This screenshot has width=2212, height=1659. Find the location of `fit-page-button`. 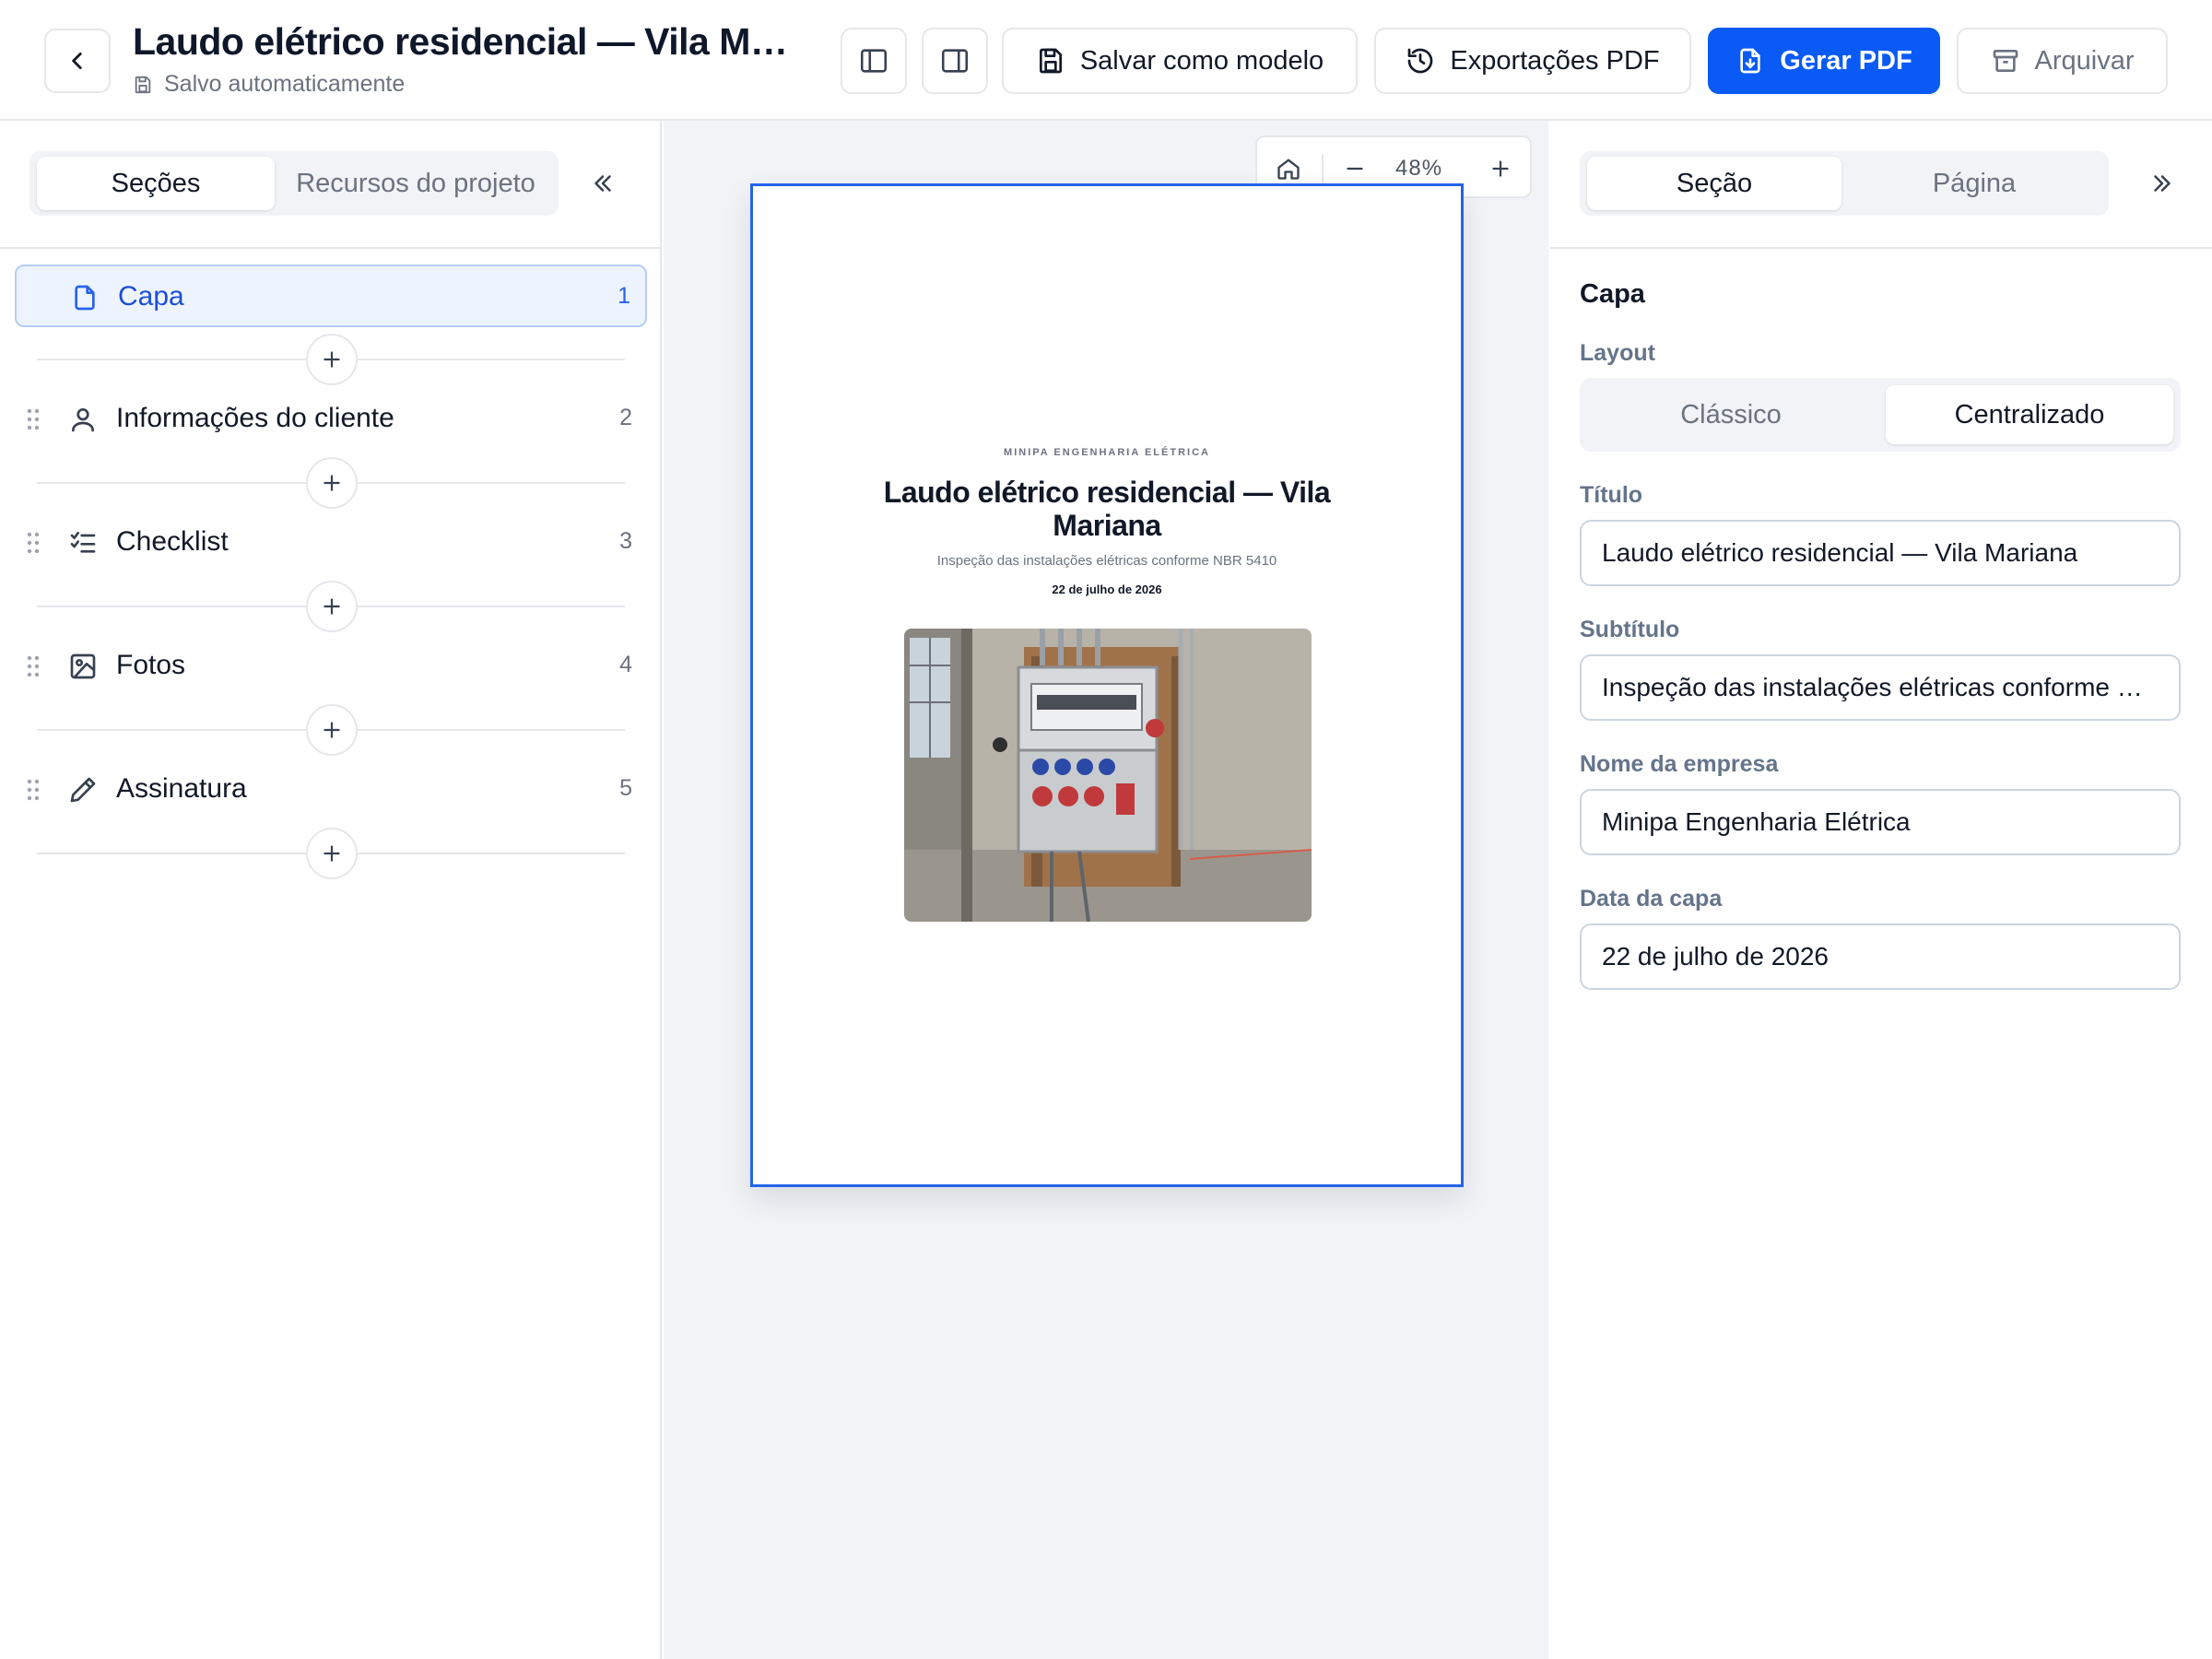

fit-page-button is located at coordinates (1288, 168).